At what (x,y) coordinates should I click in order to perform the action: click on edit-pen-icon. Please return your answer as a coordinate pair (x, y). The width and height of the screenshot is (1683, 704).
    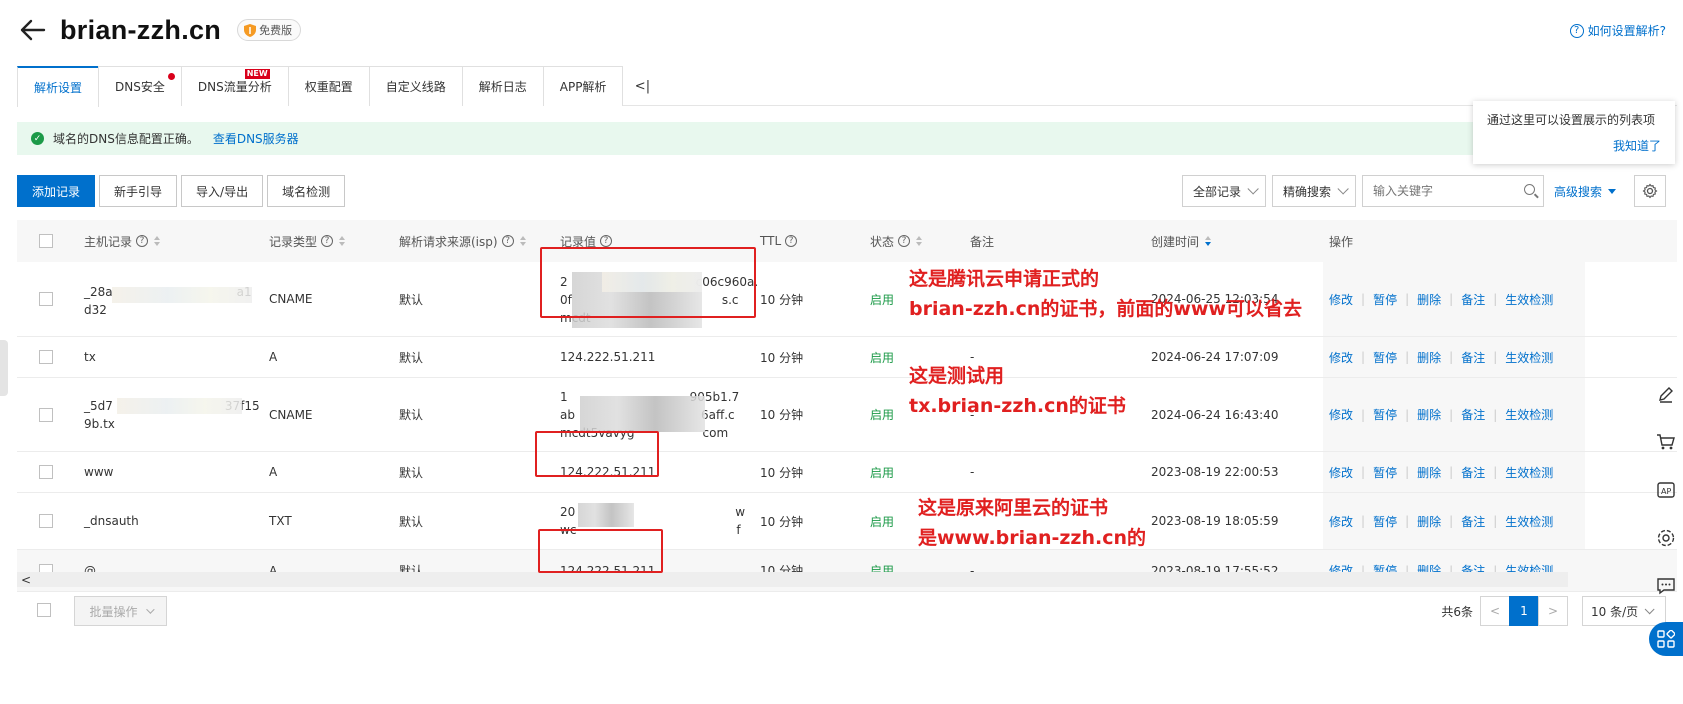
    Looking at the image, I should click on (1666, 394).